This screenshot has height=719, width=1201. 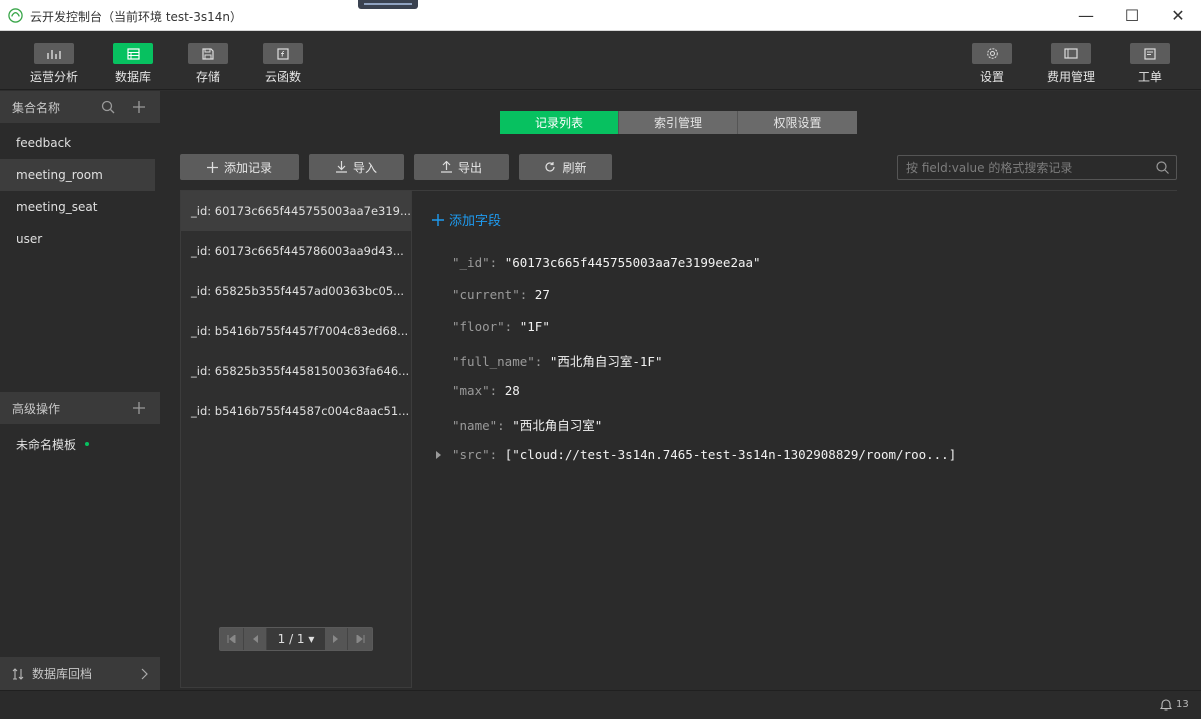 I want to click on collection-item: user, so click(x=77, y=239).